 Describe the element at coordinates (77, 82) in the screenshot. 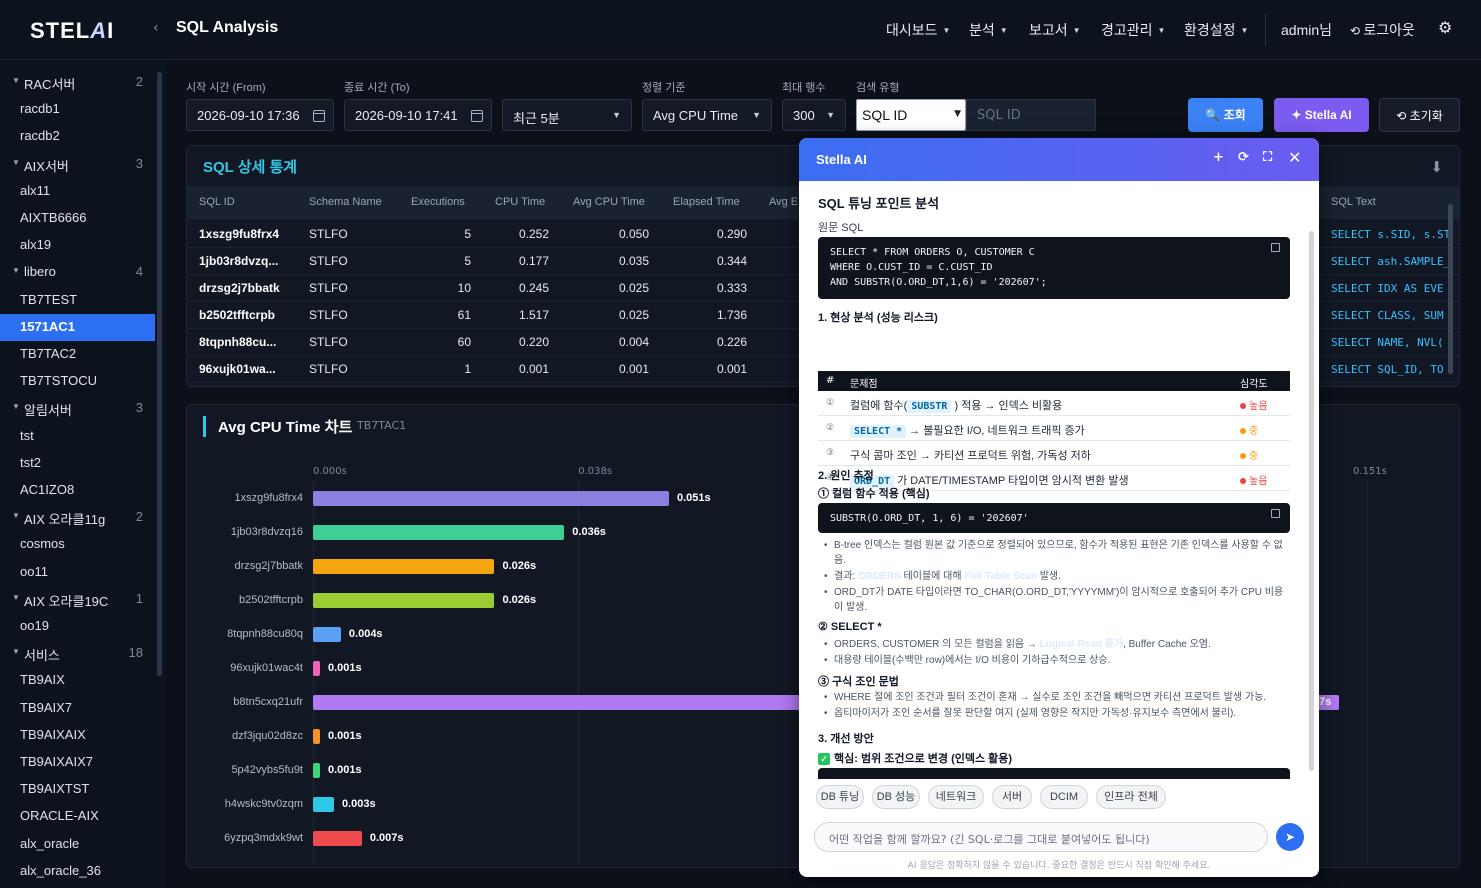

I see `sidebar-group: ▼ RAC서버 2` at that location.